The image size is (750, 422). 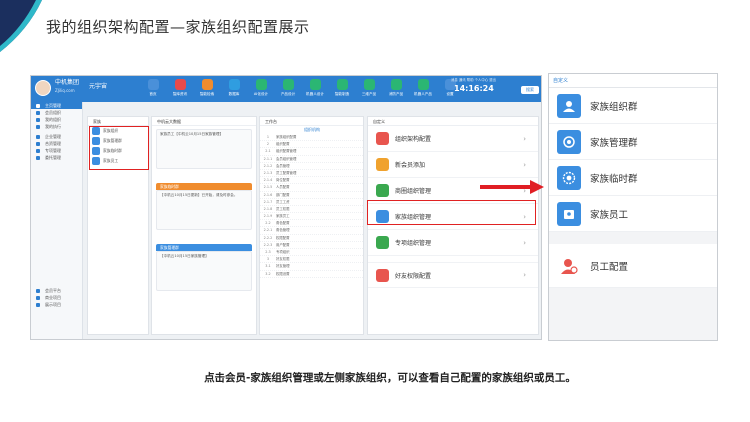 I want to click on left-nav-bottom-item: 展示项目, so click(x=56, y=304).